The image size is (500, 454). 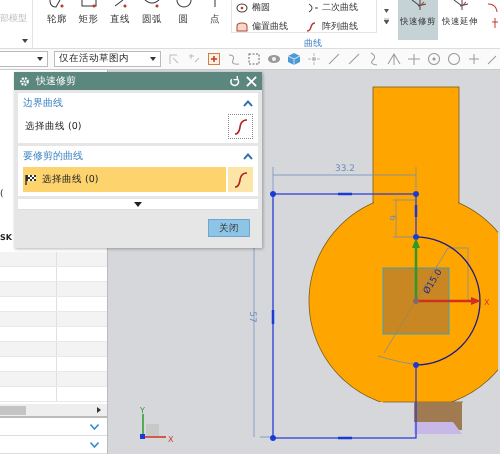 What do you see at coordinates (56, 81) in the screenshot?
I see `dialog-title: 快速修剪` at bounding box center [56, 81].